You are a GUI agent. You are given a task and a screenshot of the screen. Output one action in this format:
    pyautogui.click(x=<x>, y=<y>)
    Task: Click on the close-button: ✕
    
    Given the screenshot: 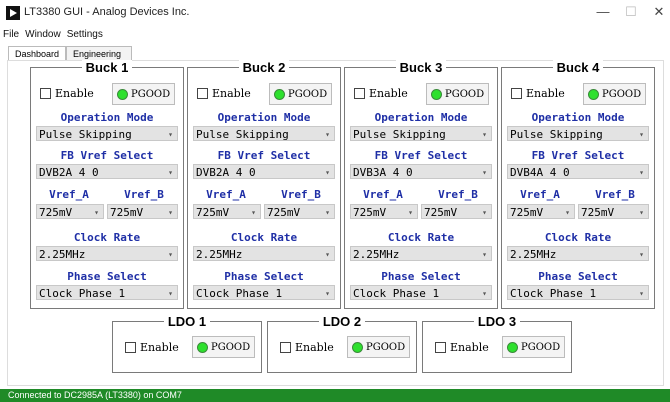 What is the action you would take?
    pyautogui.click(x=657, y=12)
    